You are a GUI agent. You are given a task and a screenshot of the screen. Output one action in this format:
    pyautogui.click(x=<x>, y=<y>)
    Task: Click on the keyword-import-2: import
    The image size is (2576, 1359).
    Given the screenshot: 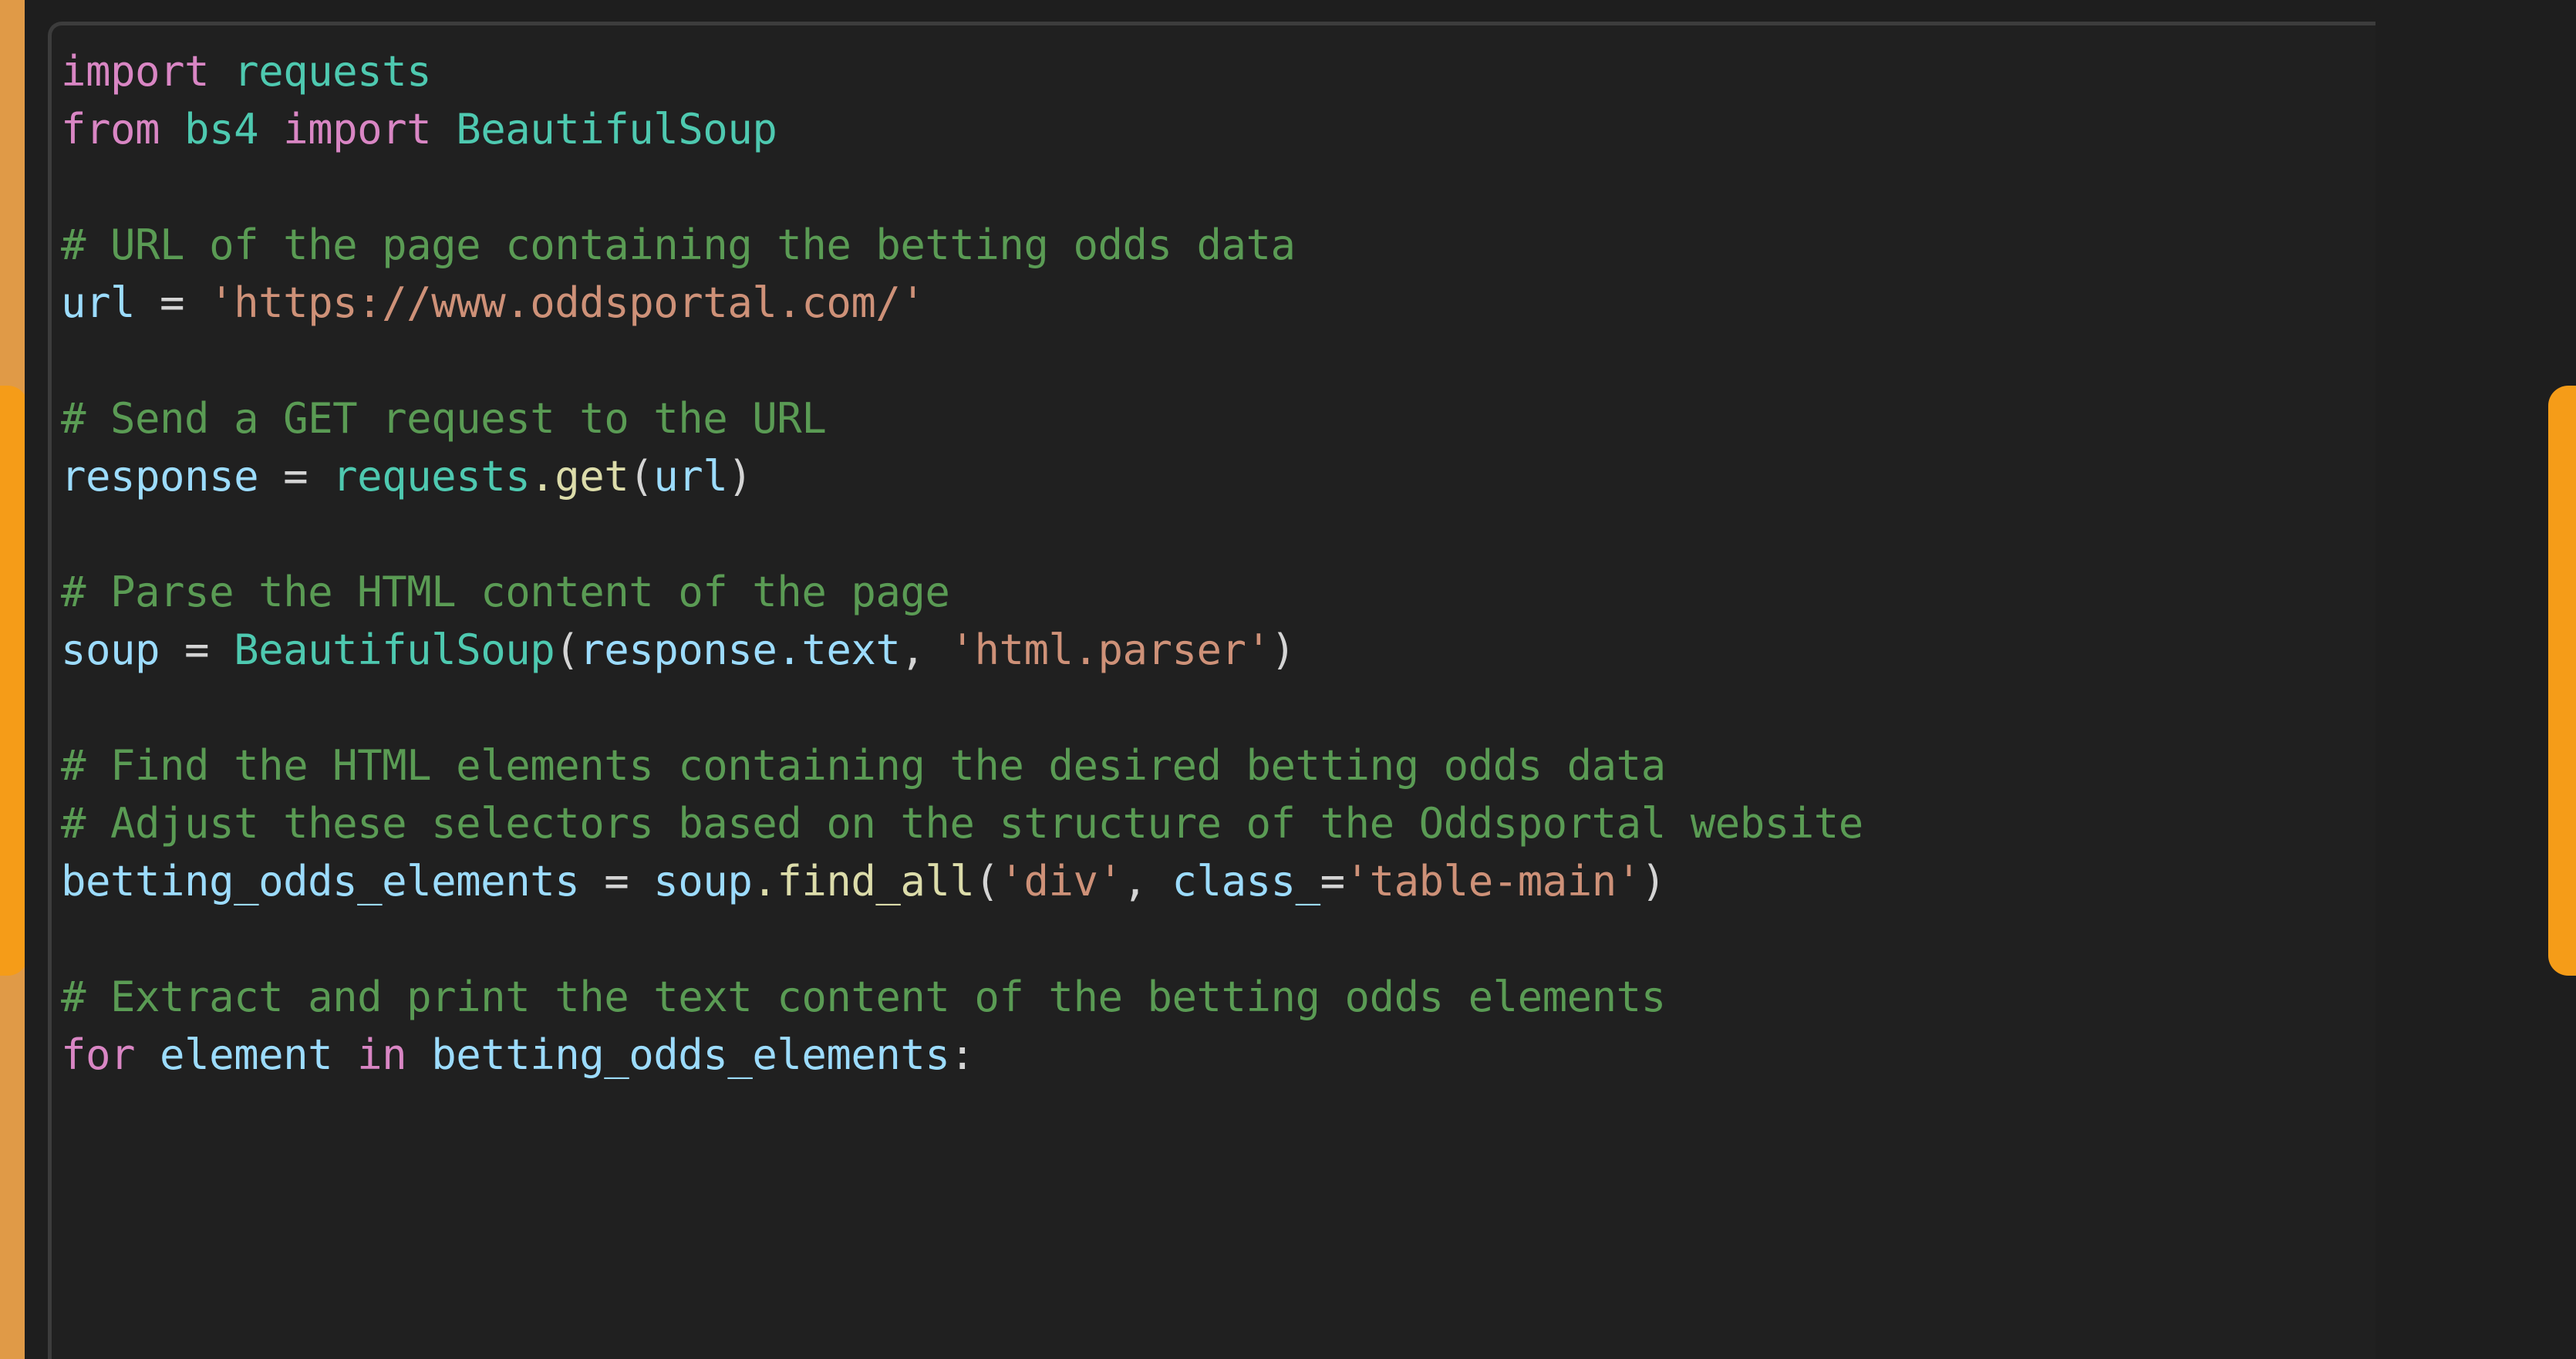 What is the action you would take?
    pyautogui.click(x=357, y=129)
    